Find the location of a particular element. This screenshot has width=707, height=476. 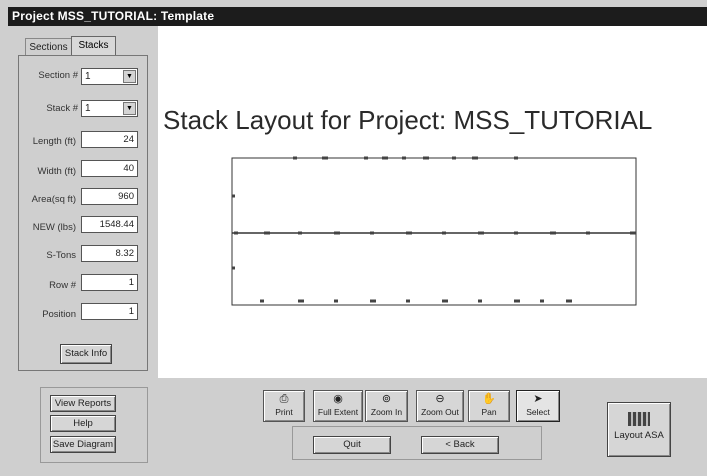

full-extent-label: Full Extent is located at coordinates (338, 412).